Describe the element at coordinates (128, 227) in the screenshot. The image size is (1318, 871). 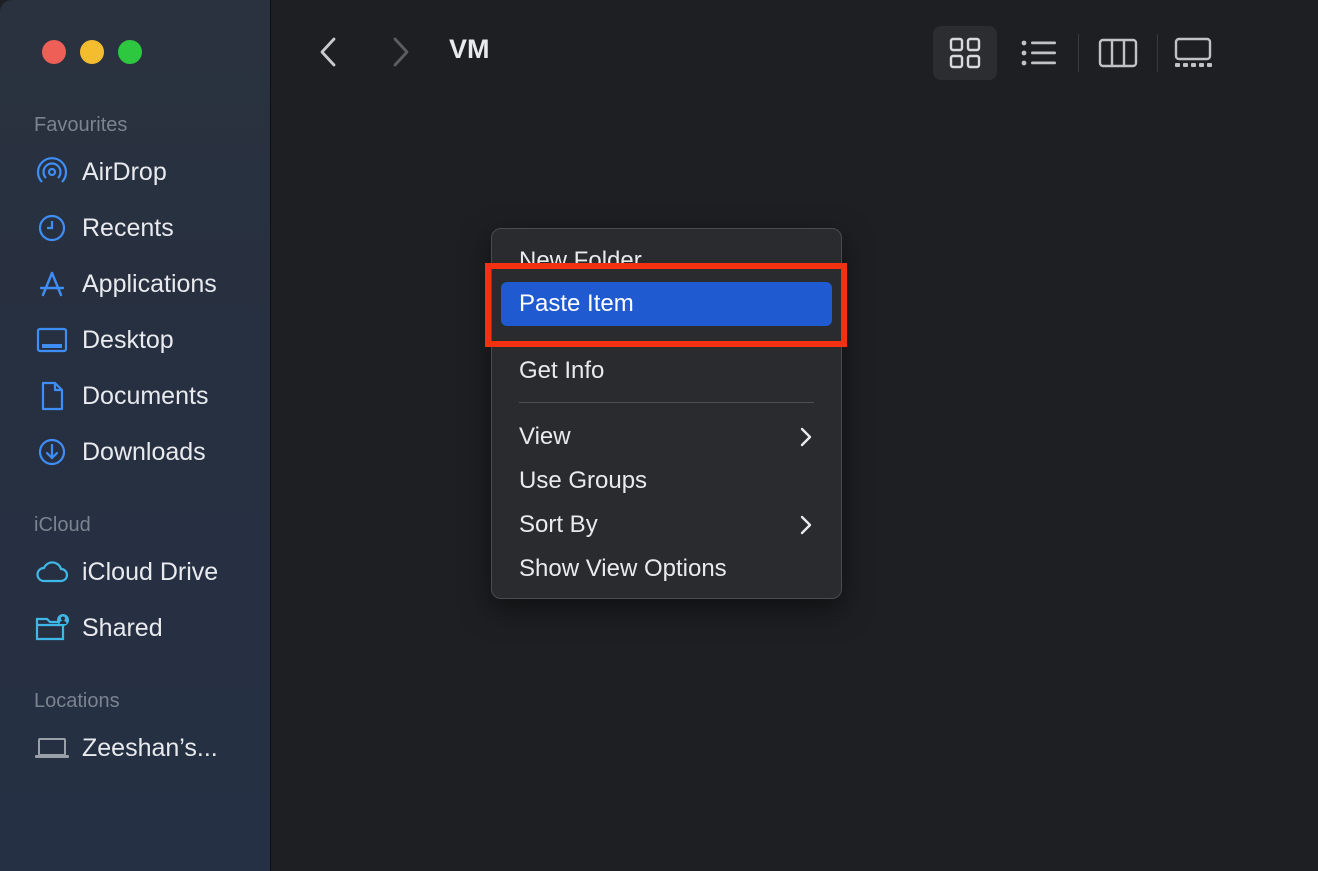
I see `sidebar-item-label: Recents` at that location.